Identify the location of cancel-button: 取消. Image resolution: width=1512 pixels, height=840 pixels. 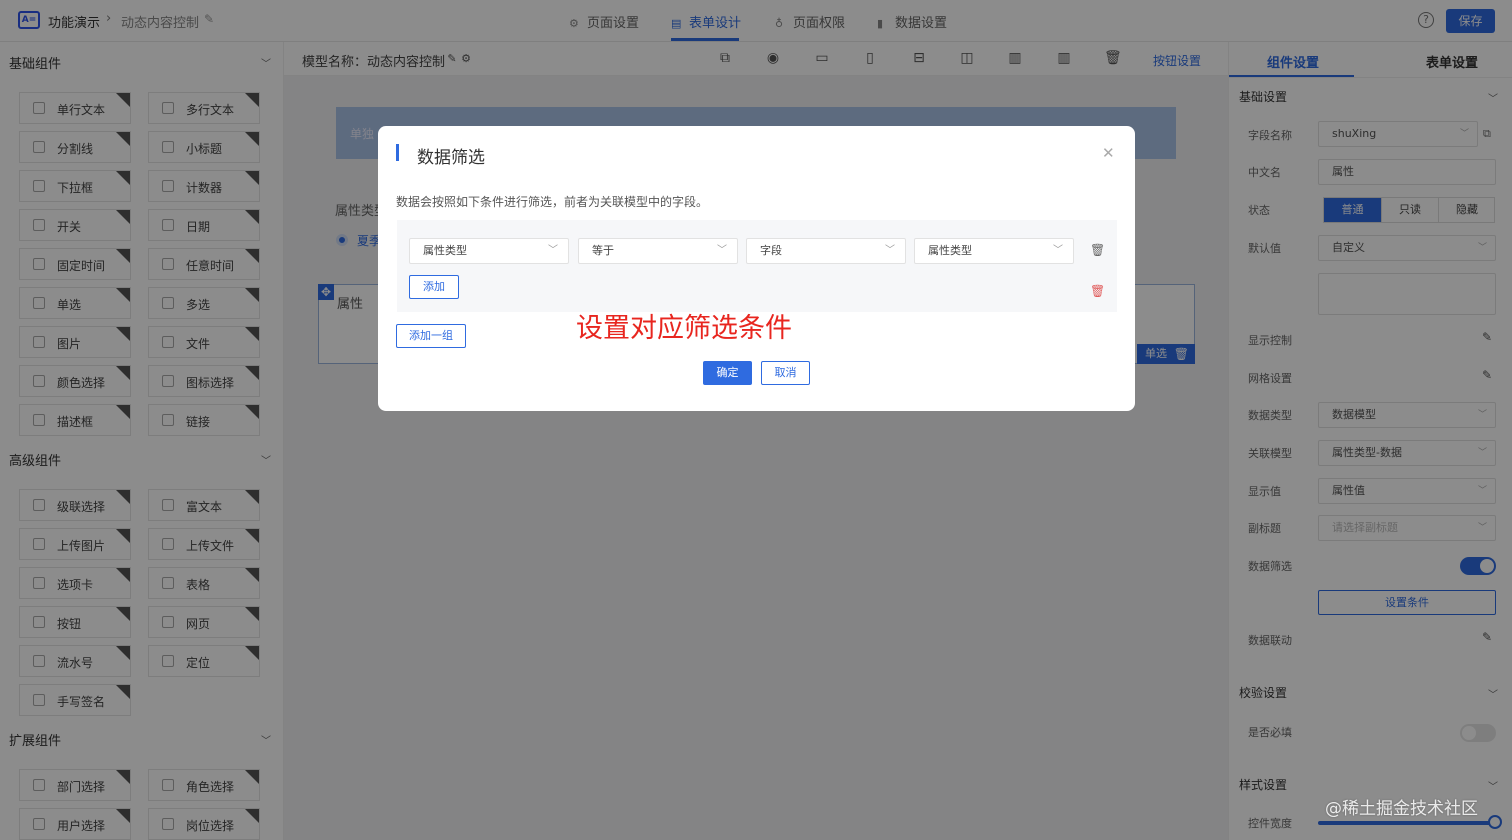
(785, 373).